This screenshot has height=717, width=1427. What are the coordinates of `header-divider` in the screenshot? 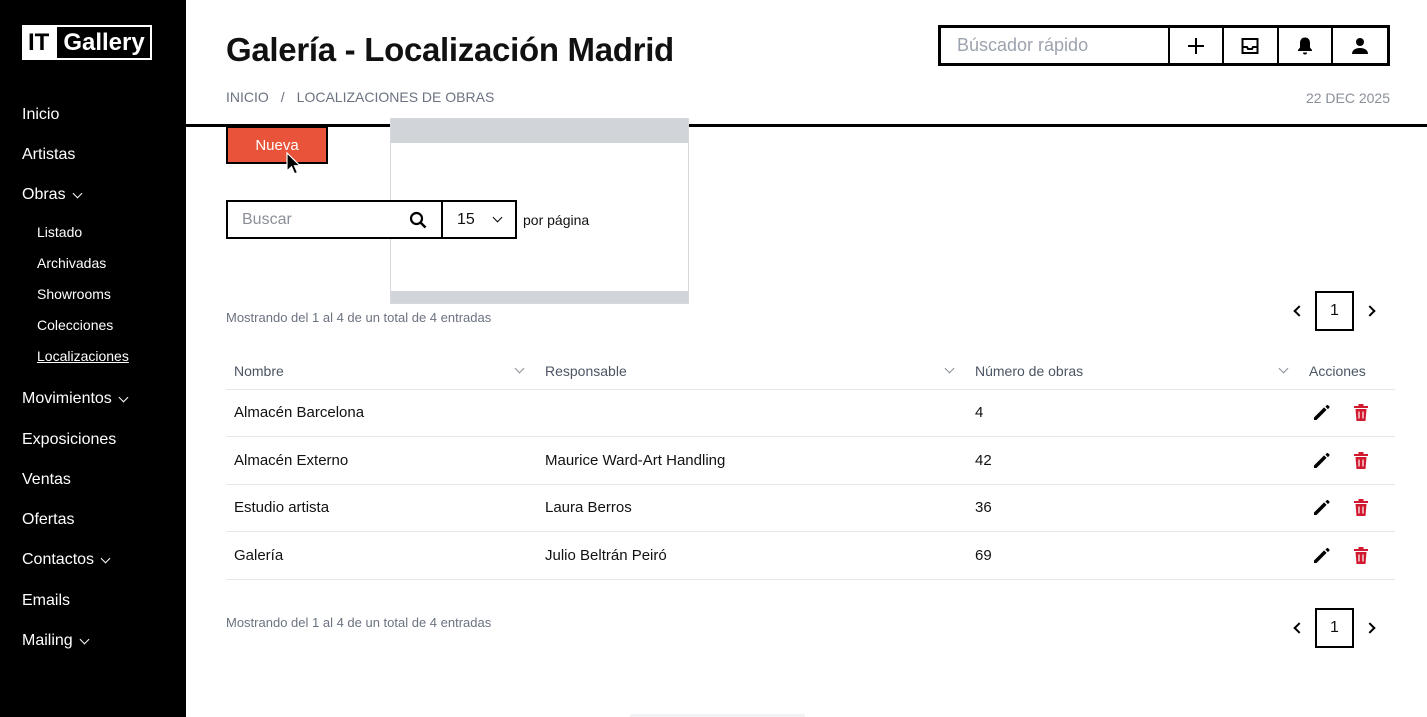 It's located at (806, 125).